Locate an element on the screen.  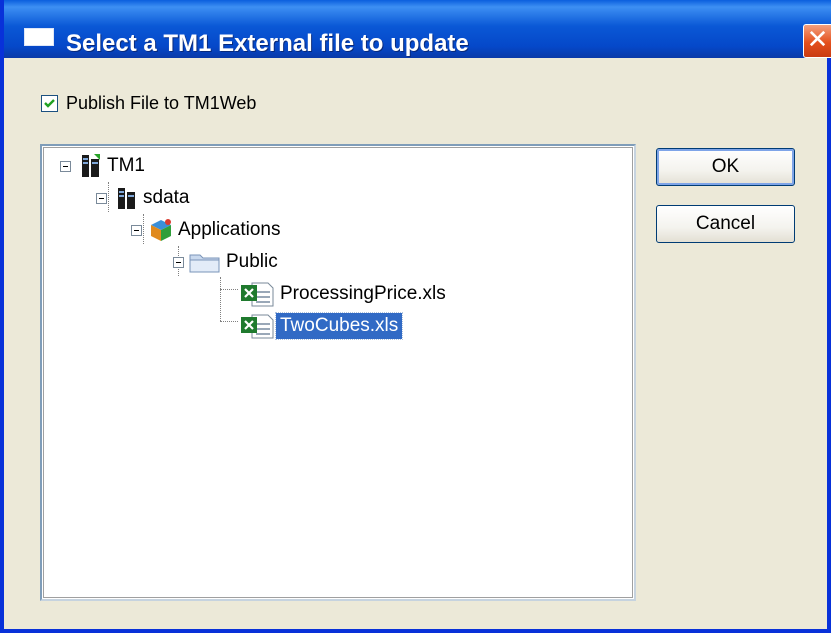
tree-node-applications: Applications is located at coordinates (207, 230).